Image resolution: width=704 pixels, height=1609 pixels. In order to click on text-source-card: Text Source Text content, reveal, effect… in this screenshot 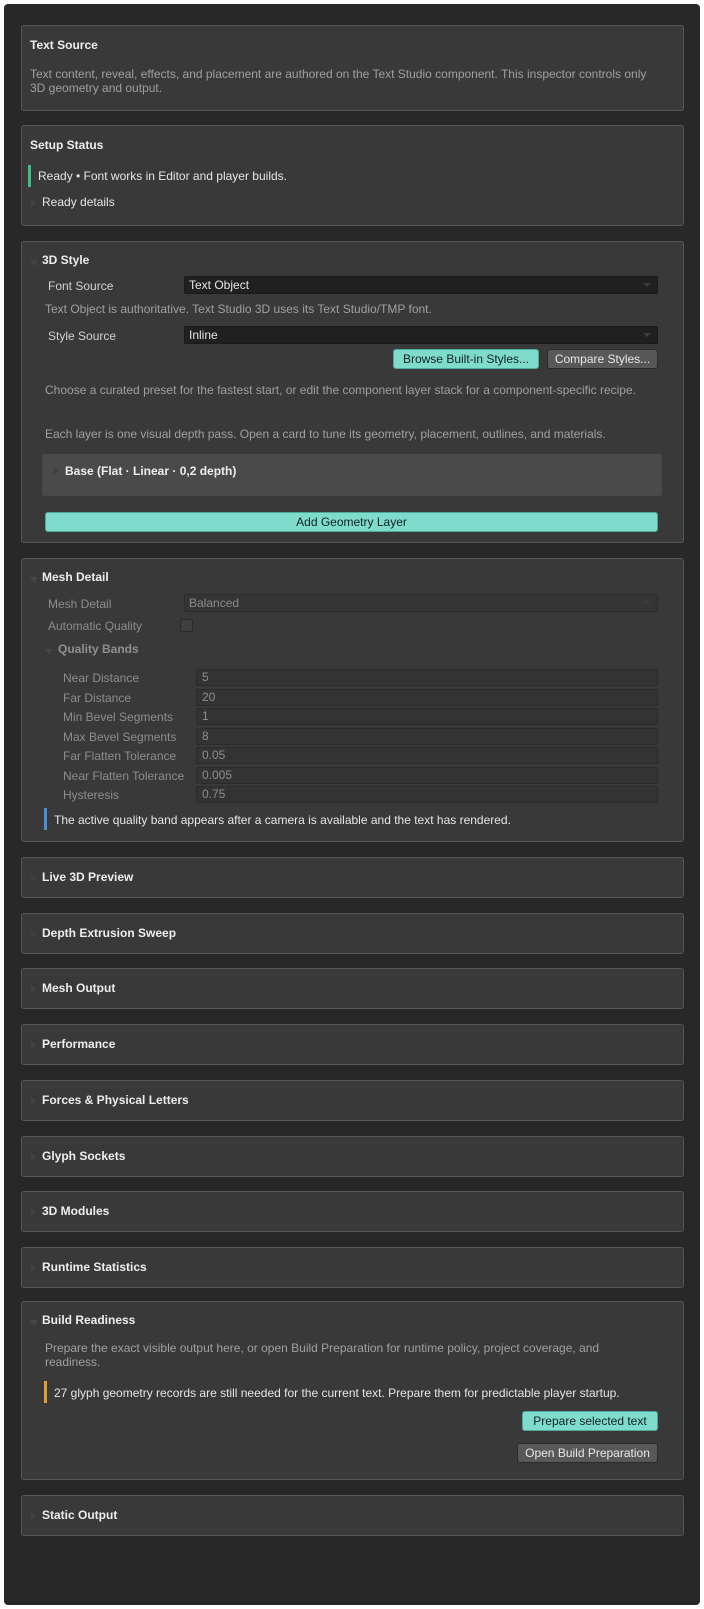, I will do `click(352, 68)`.